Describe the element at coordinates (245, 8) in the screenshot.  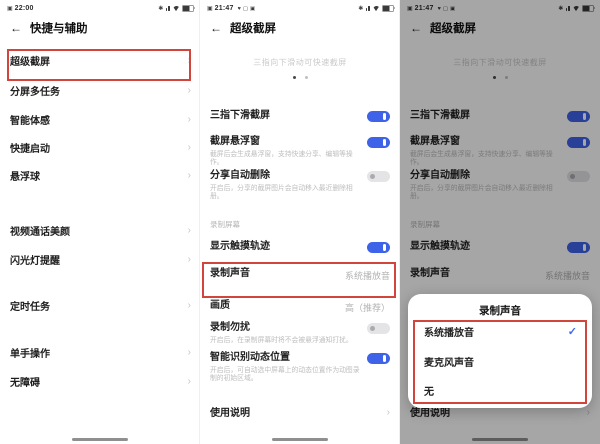
I see `app-status-icon: ▢` at that location.